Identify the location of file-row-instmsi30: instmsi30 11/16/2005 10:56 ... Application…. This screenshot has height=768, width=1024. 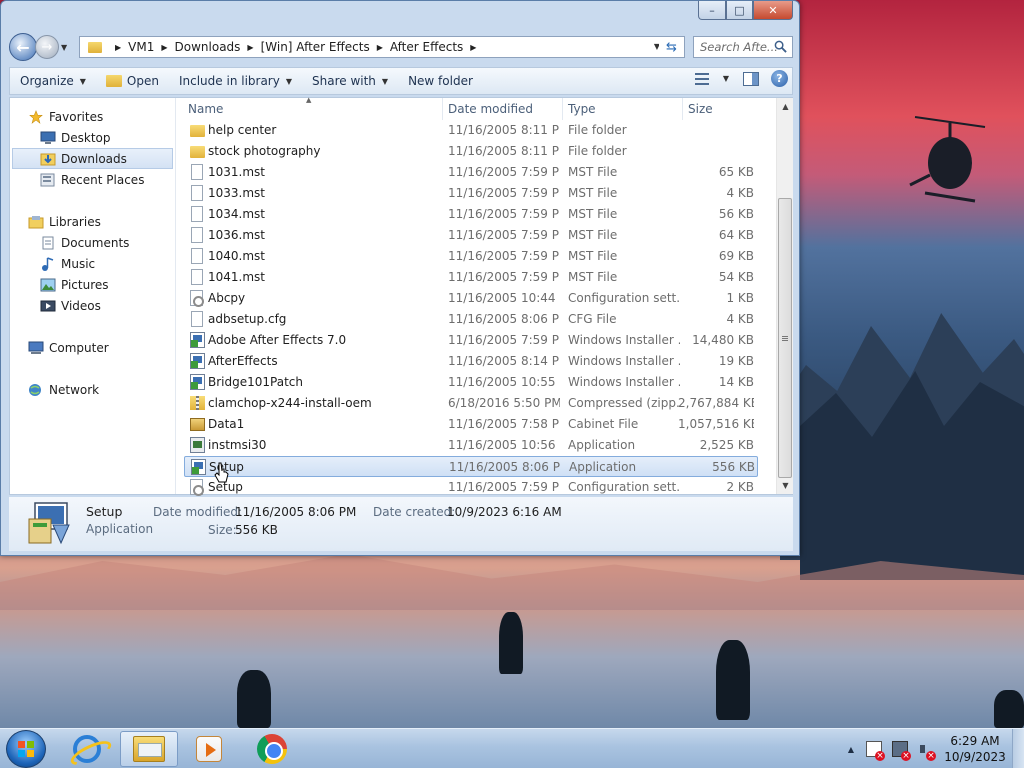
(471, 445).